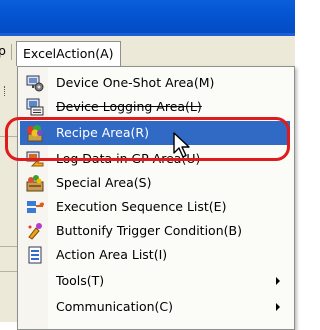 This screenshot has width=320, height=330. I want to click on menu-item-action-area-list: Action Area List(I), so click(155, 255).